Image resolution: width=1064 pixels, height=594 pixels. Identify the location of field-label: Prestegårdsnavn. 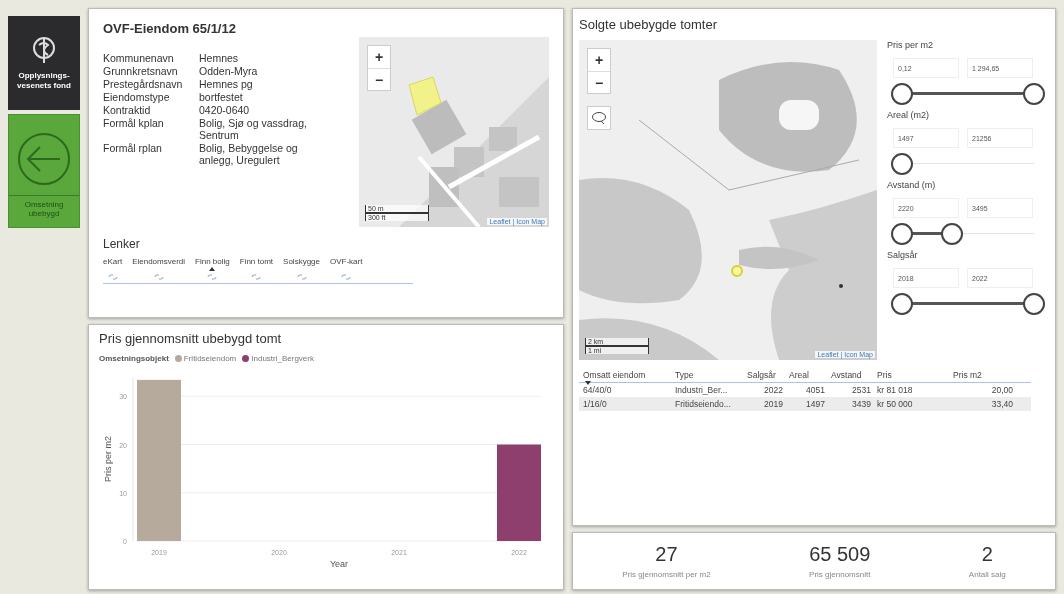
(143, 84).